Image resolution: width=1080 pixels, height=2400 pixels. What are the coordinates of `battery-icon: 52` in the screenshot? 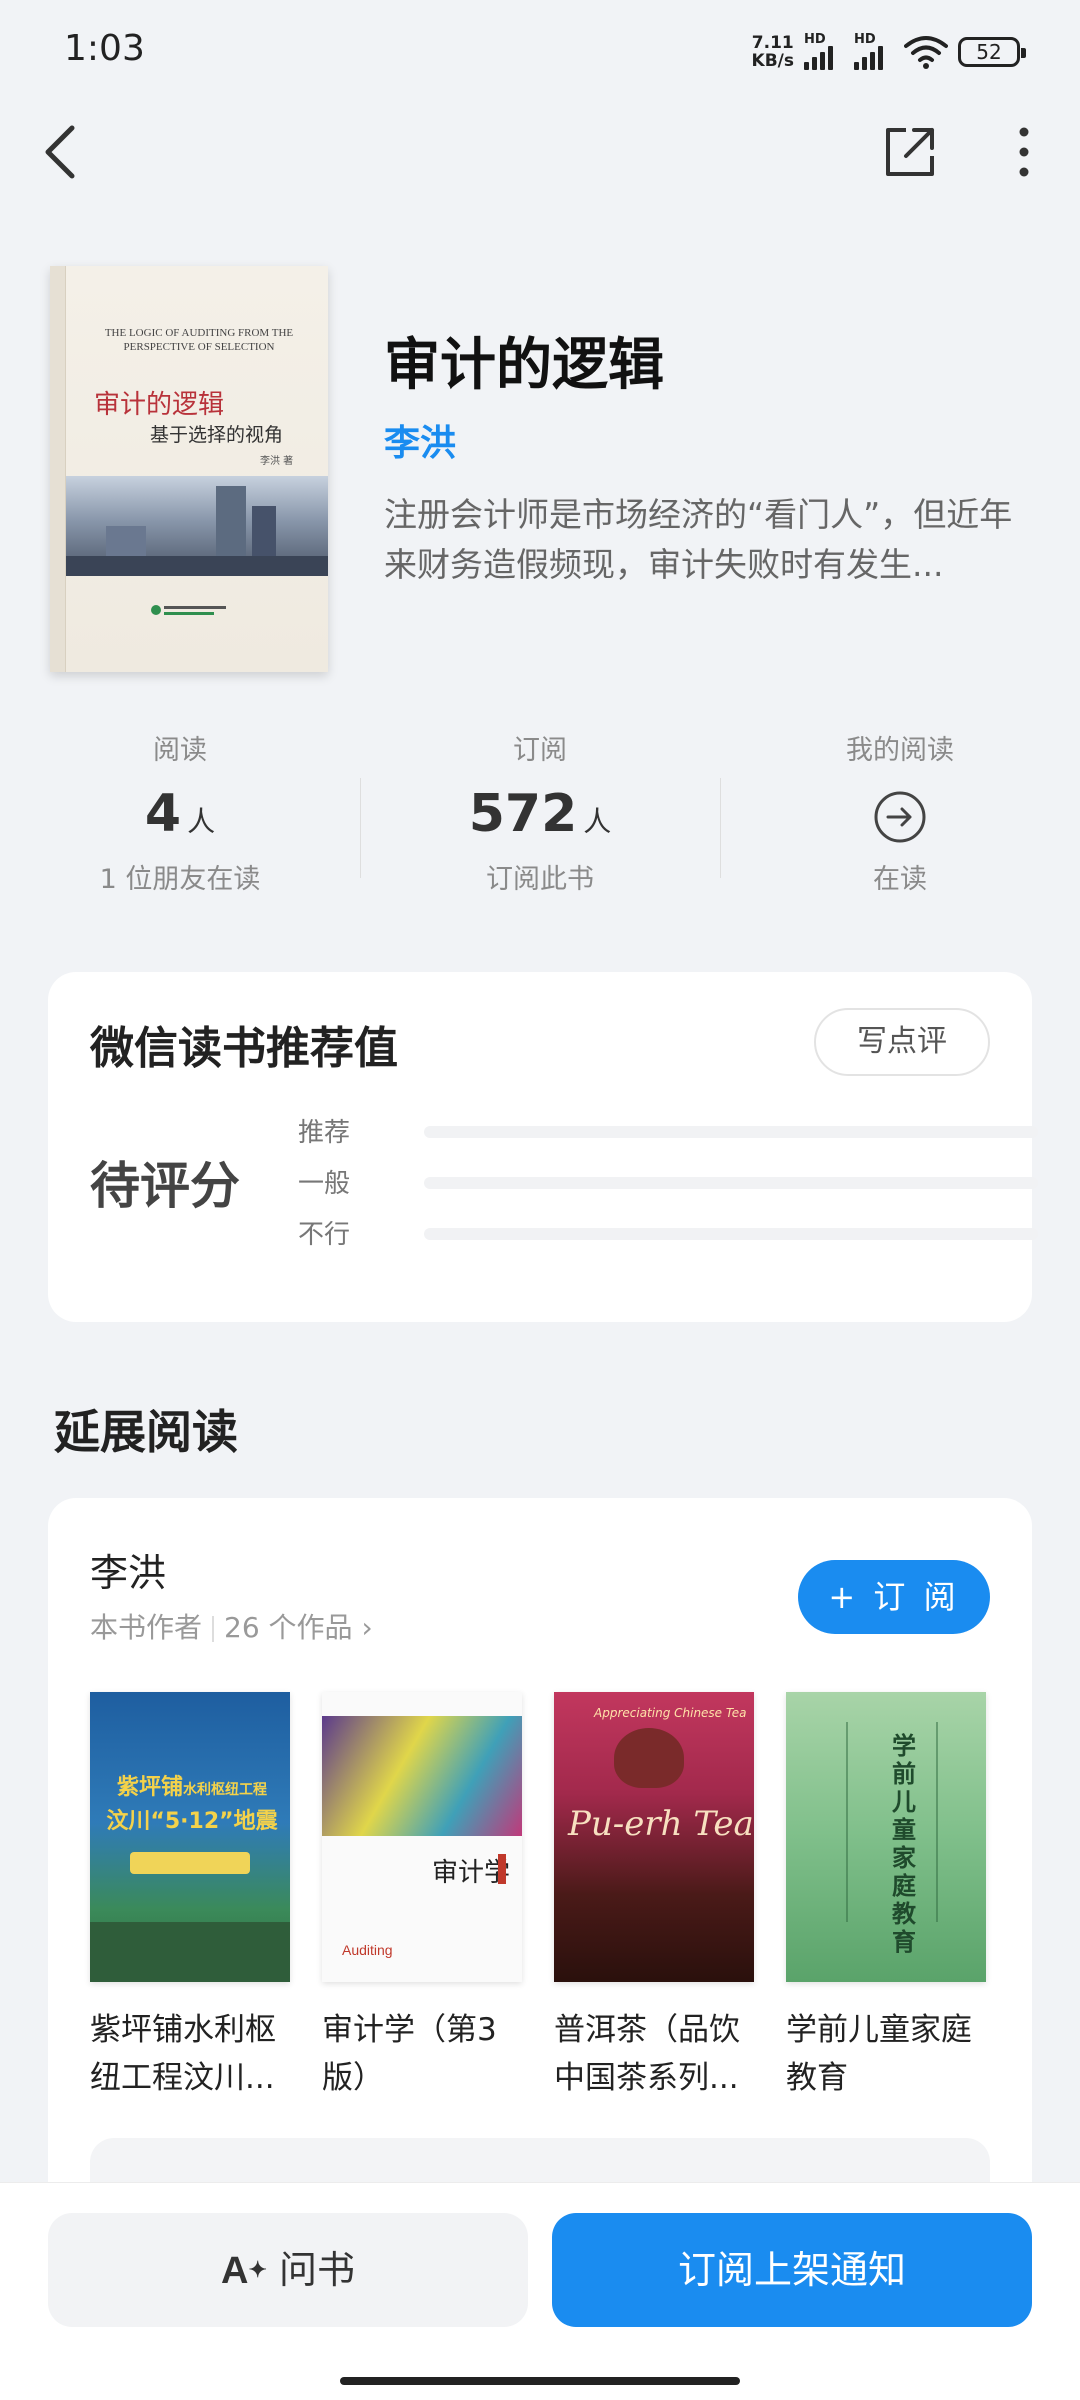 It's located at (992, 52).